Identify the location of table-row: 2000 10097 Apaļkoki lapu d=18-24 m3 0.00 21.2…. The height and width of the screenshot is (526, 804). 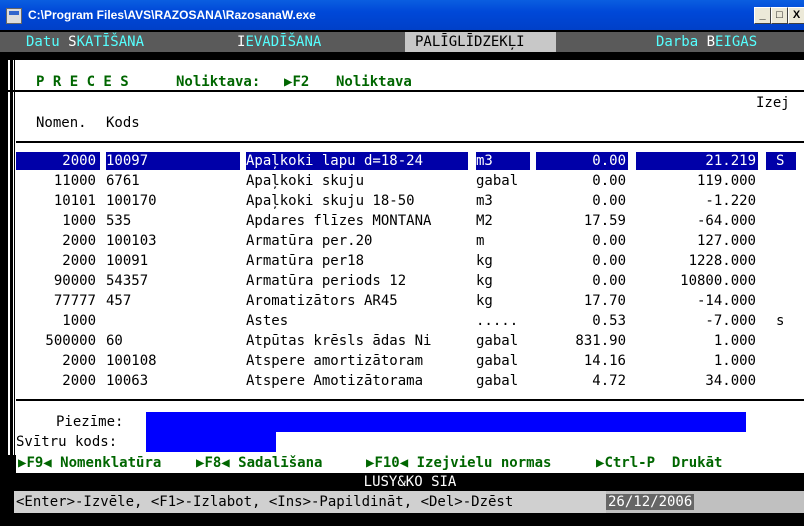
(410, 162).